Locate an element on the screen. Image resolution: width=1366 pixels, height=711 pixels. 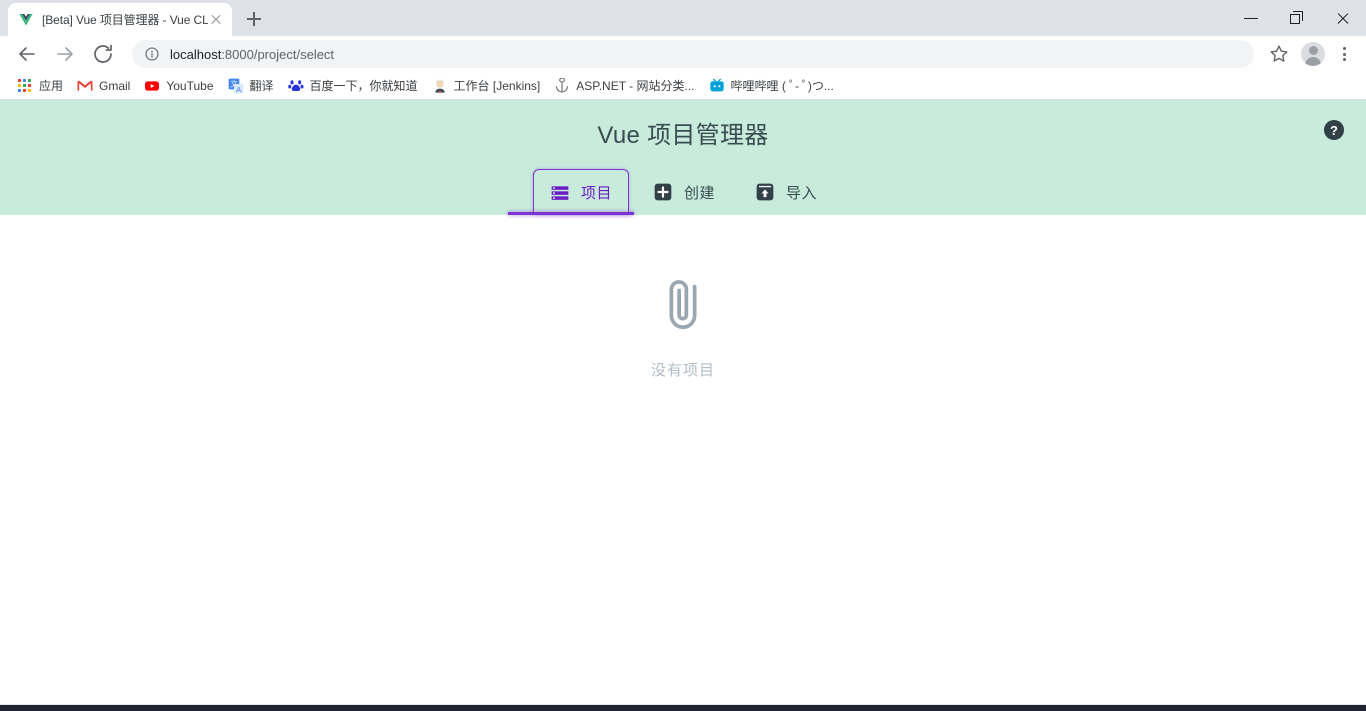
svg-text: A is located at coordinates (238, 89).